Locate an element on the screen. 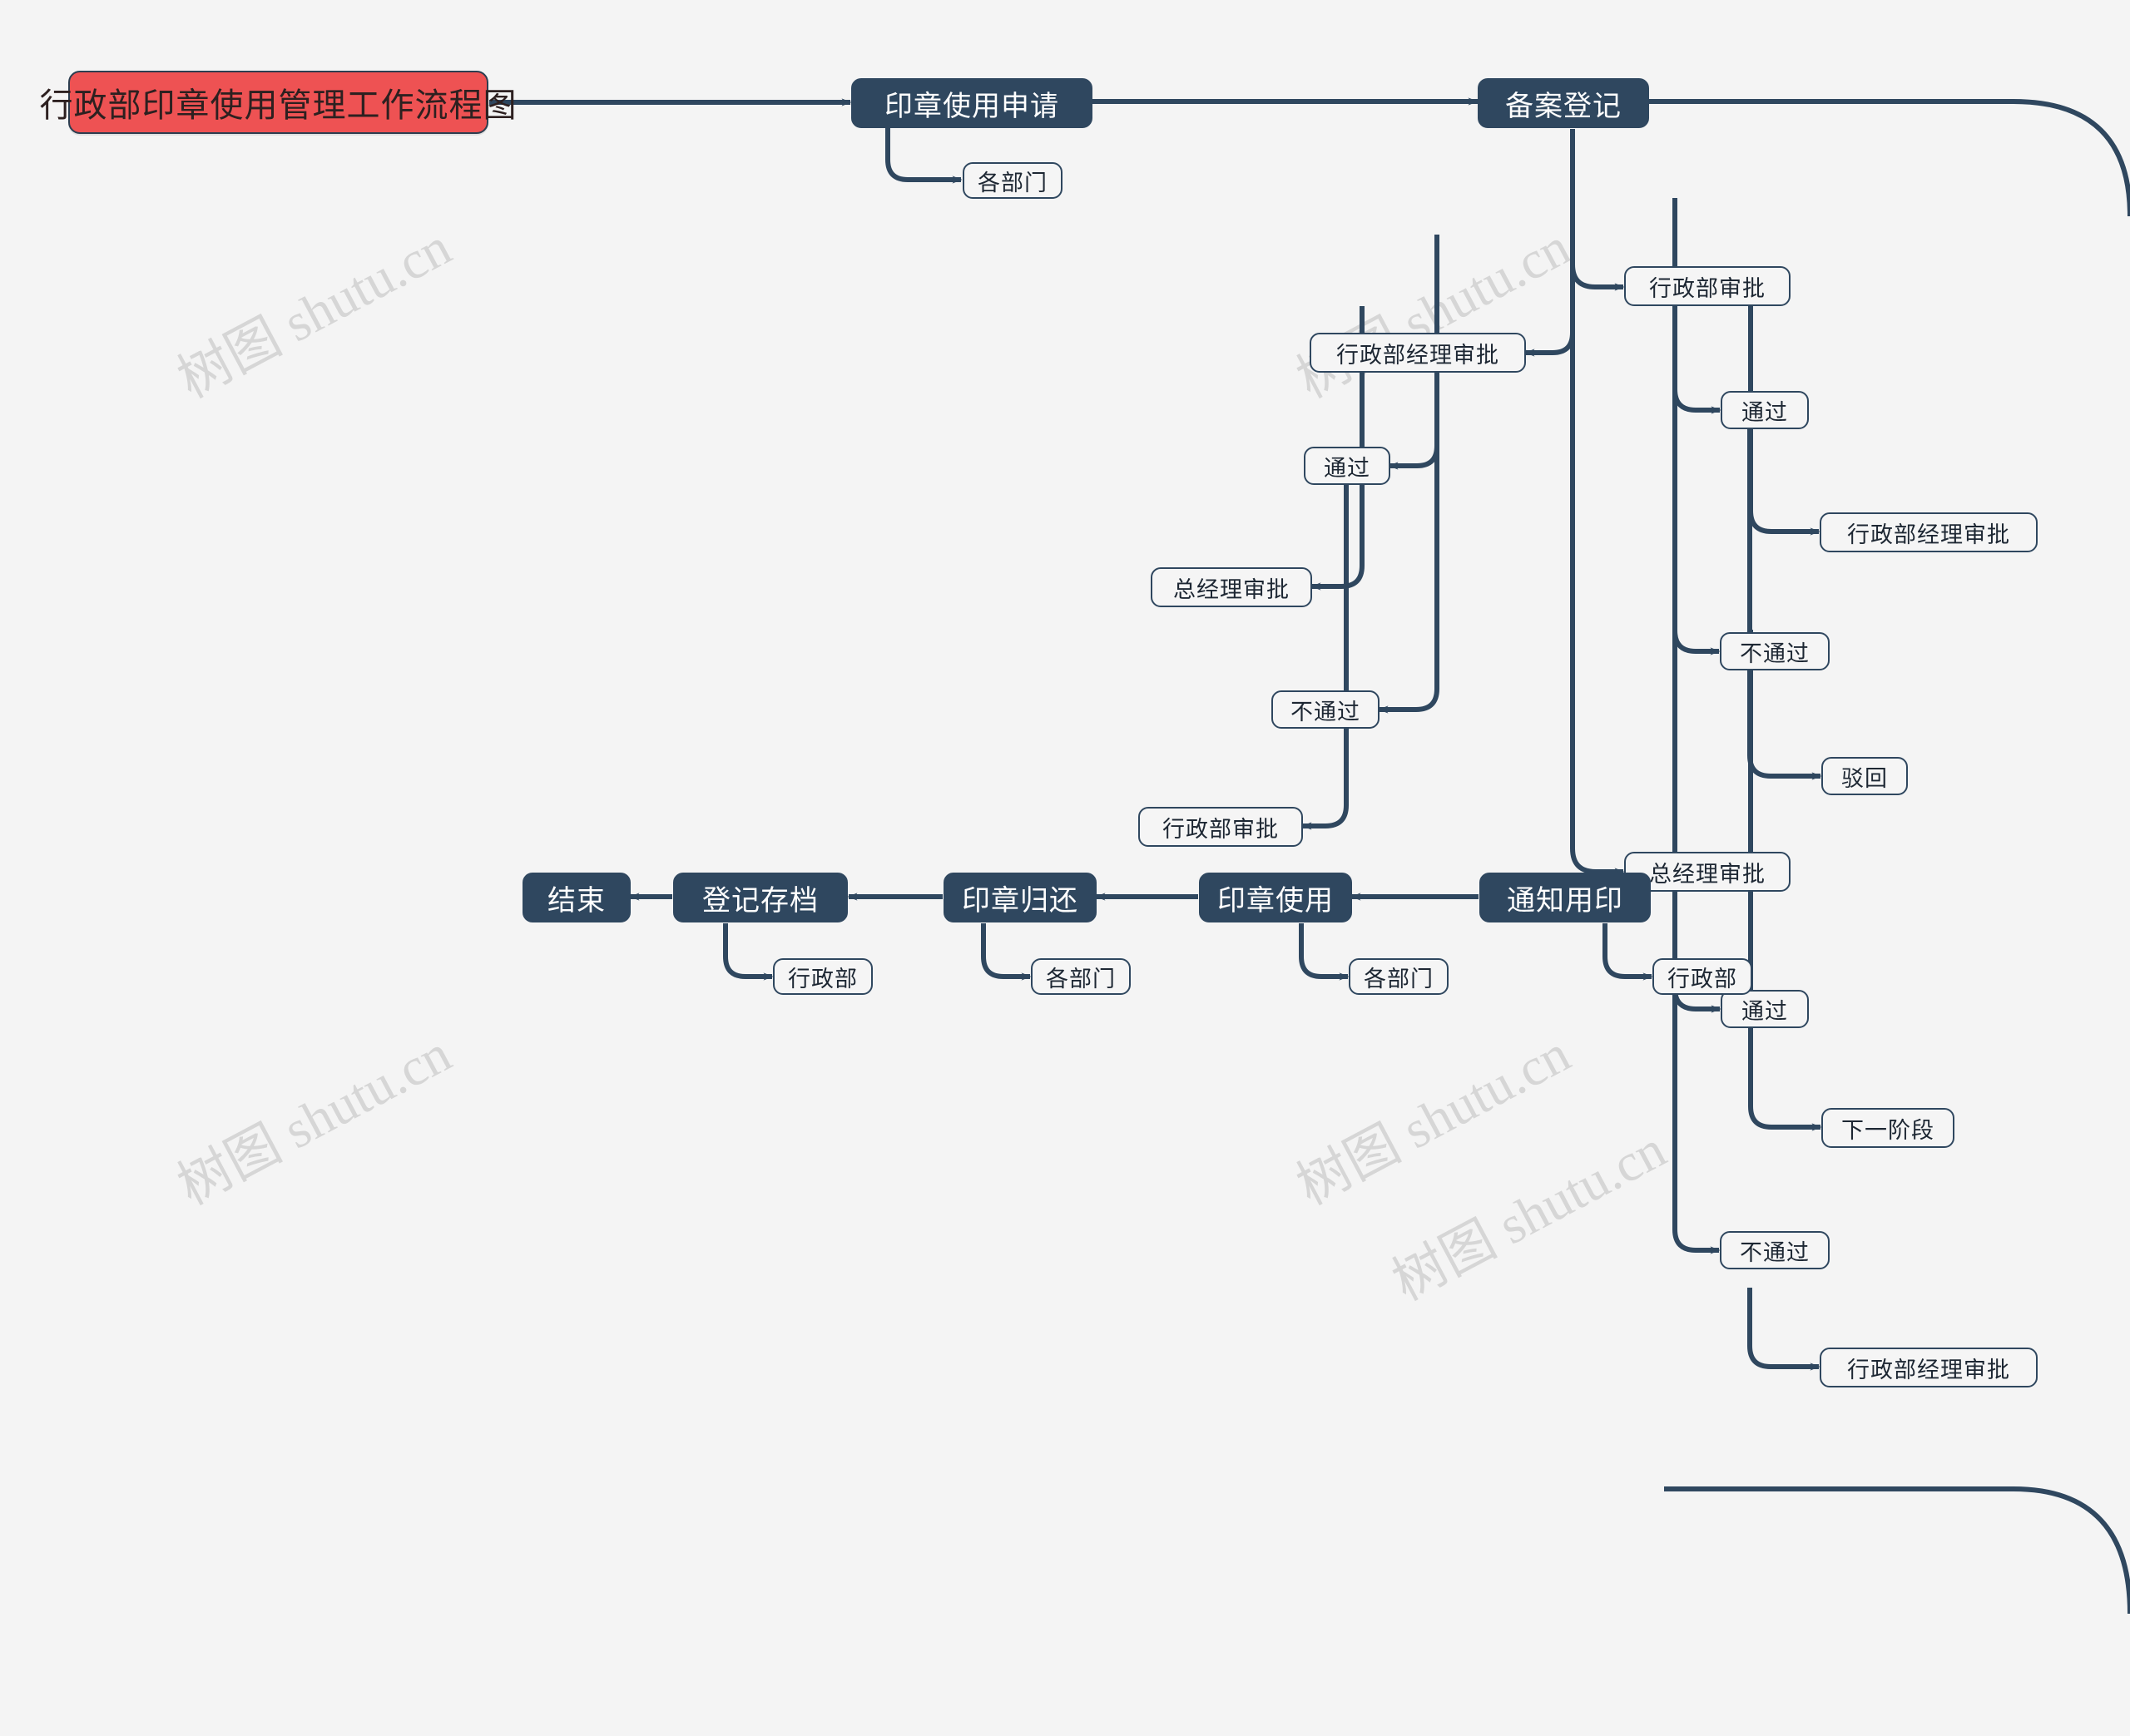 The height and width of the screenshot is (1736, 2130). node-return-departments: 各部门 is located at coordinates (1081, 976).